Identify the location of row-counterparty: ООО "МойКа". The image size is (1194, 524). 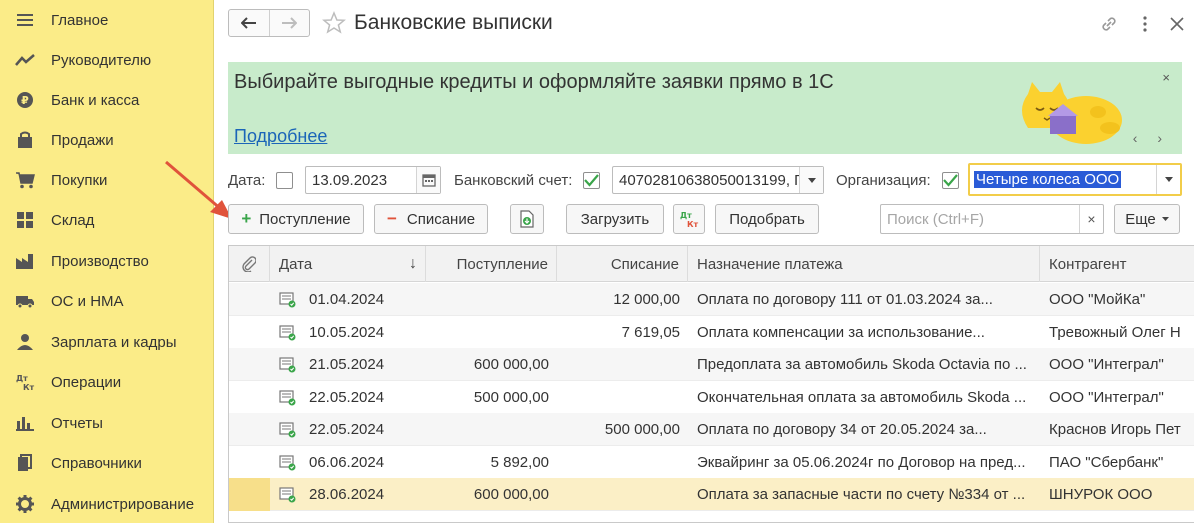
(1097, 299).